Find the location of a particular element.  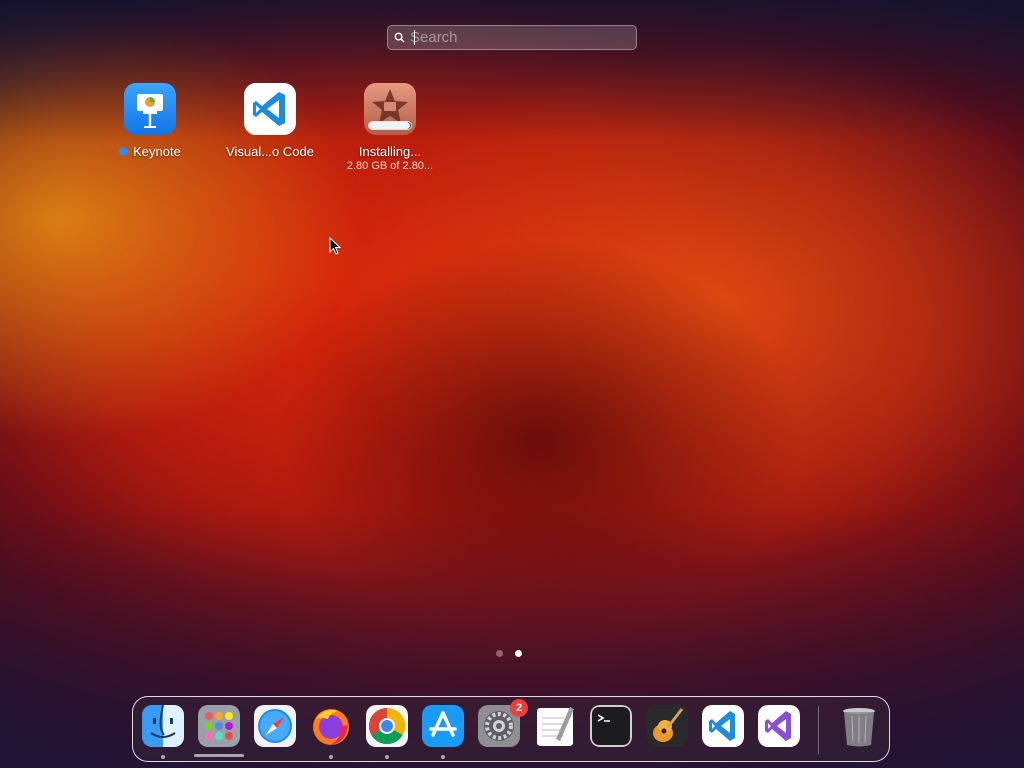

dock-app-store is located at coordinates (444, 732).